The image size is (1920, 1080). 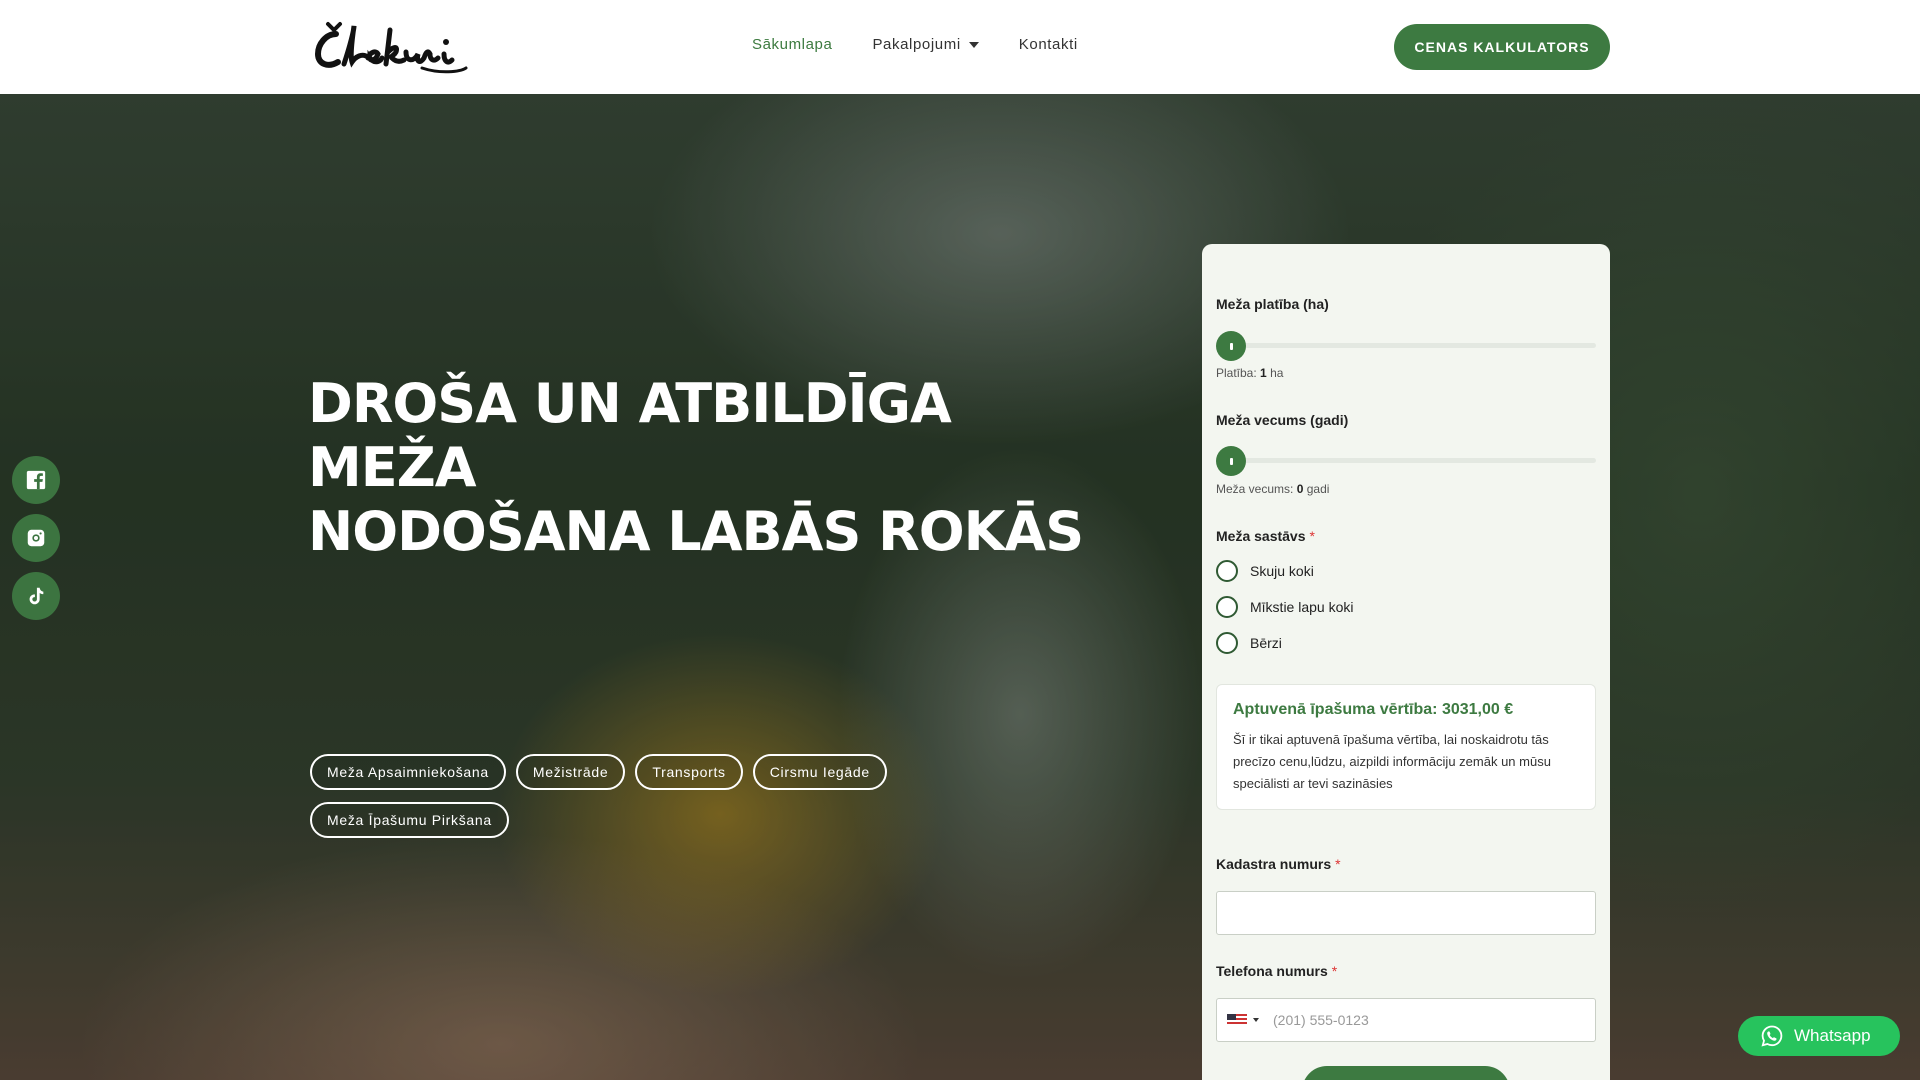 I want to click on radio-conifers: Skuju koki, so click(x=1265, y=571).